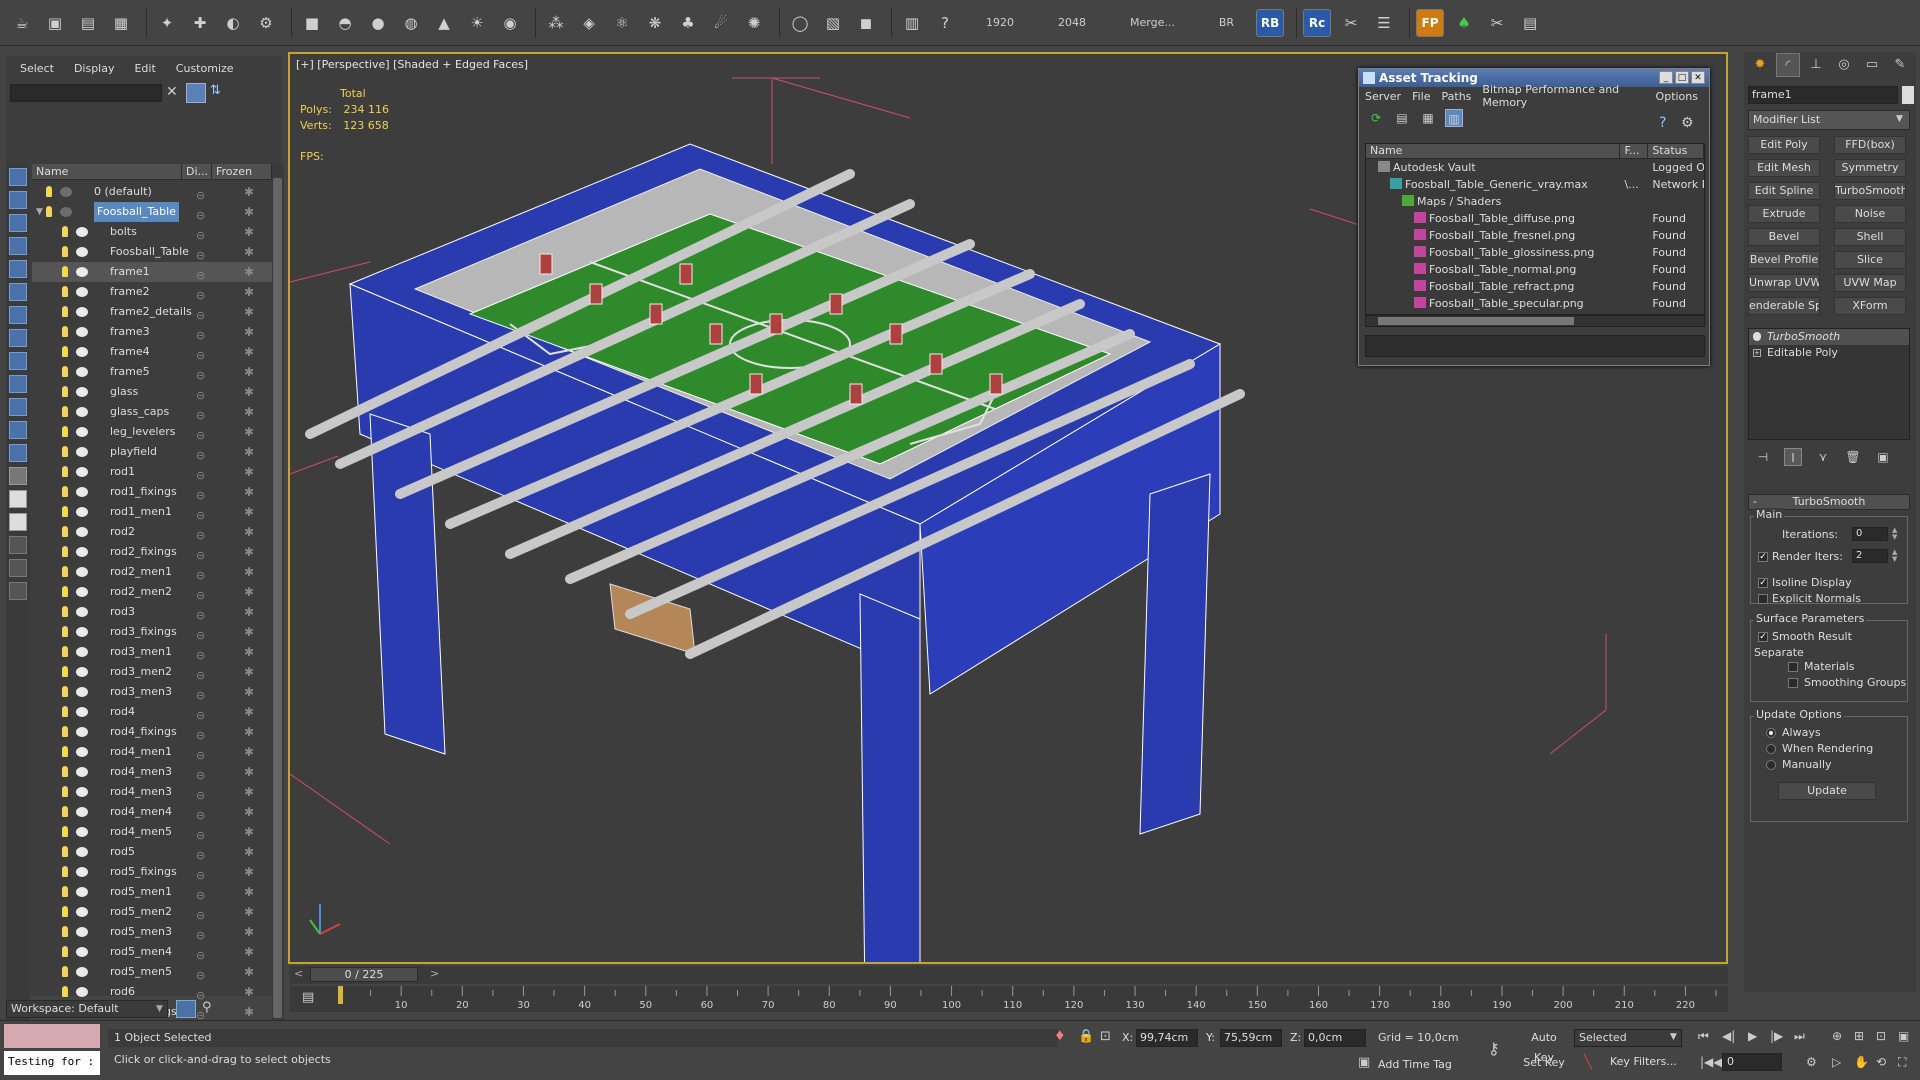 The width and height of the screenshot is (1920, 1080). I want to click on previous-frame-icon: ◀|, so click(1728, 1036).